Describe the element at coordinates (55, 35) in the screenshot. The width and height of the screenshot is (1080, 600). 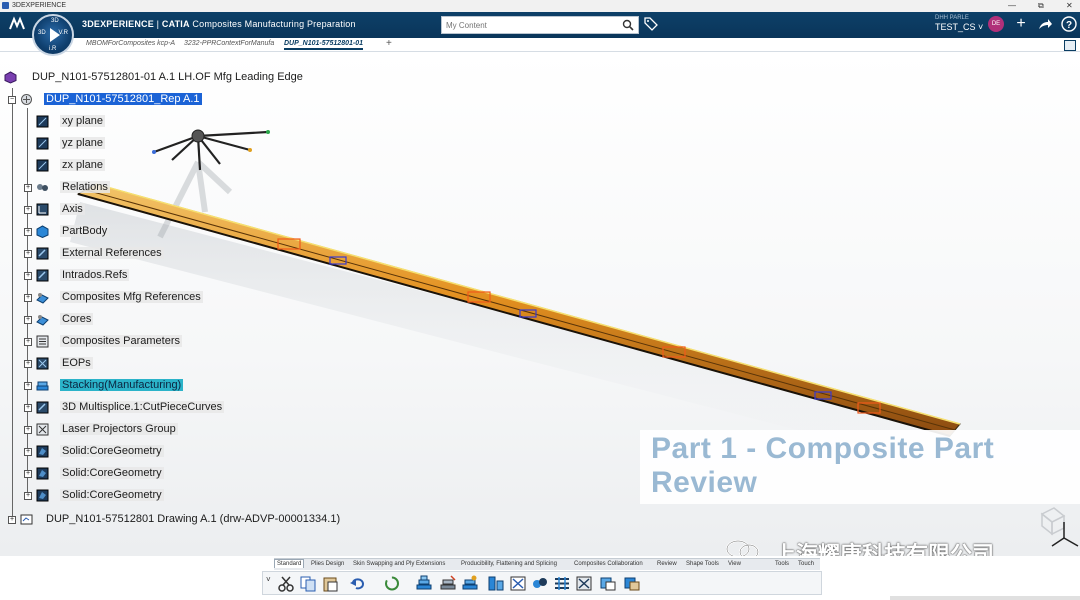
I see `play-icon` at that location.